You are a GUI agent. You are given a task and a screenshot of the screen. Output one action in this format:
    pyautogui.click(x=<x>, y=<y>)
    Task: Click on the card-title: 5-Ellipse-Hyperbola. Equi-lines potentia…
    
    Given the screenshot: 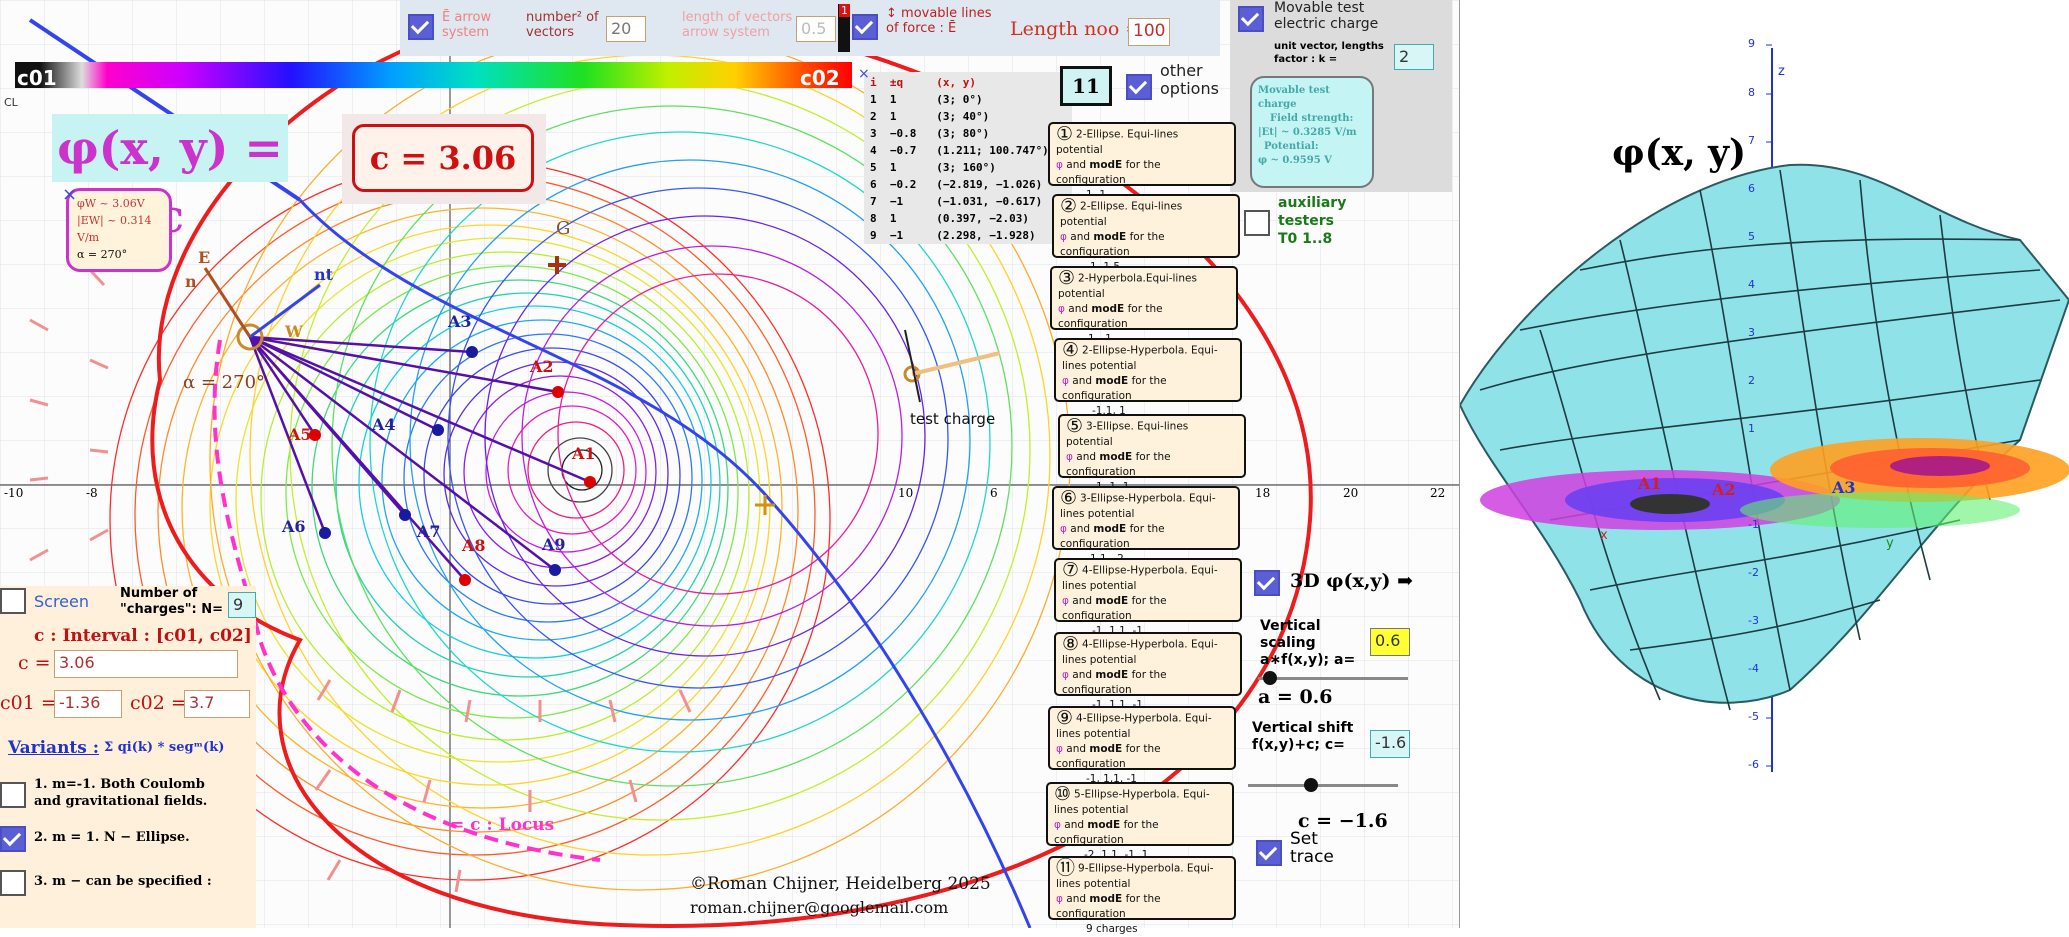 What is the action you would take?
    pyautogui.click(x=1132, y=802)
    